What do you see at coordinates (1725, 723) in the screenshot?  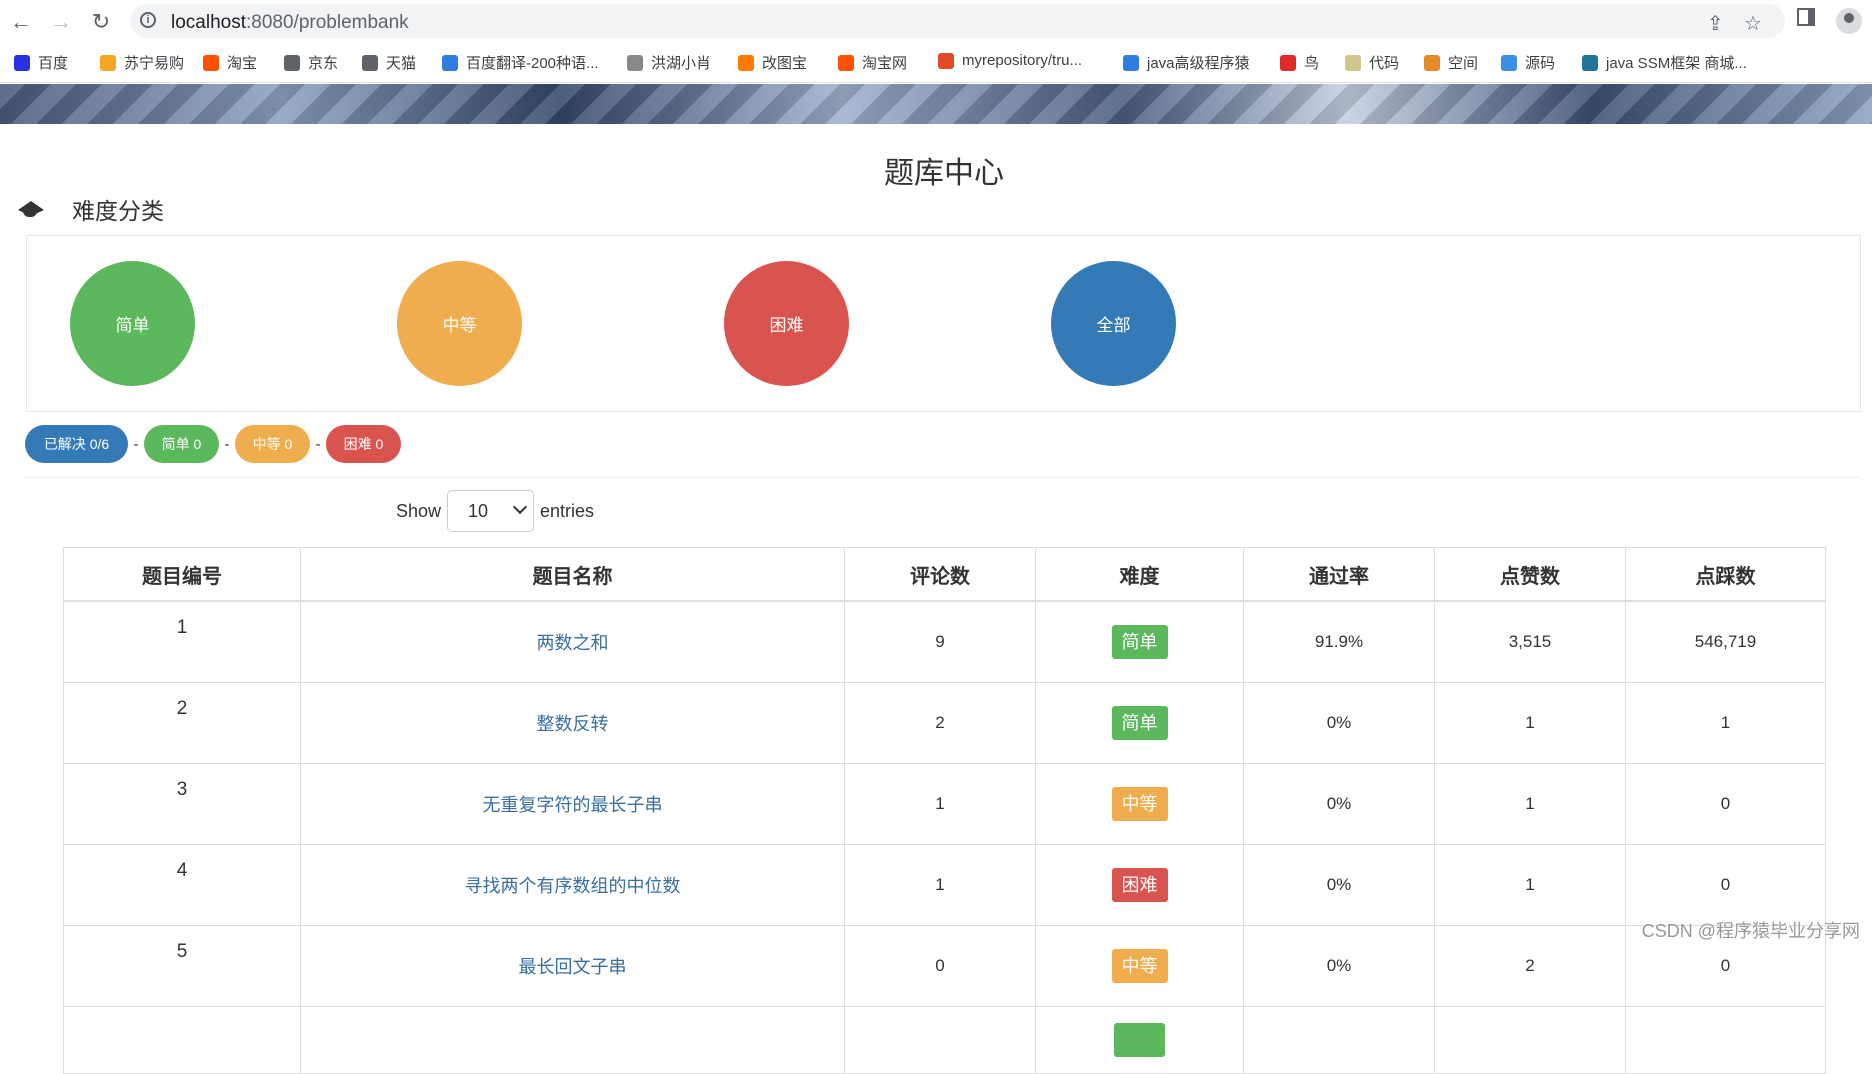 I see `cell-dislikes: 1` at bounding box center [1725, 723].